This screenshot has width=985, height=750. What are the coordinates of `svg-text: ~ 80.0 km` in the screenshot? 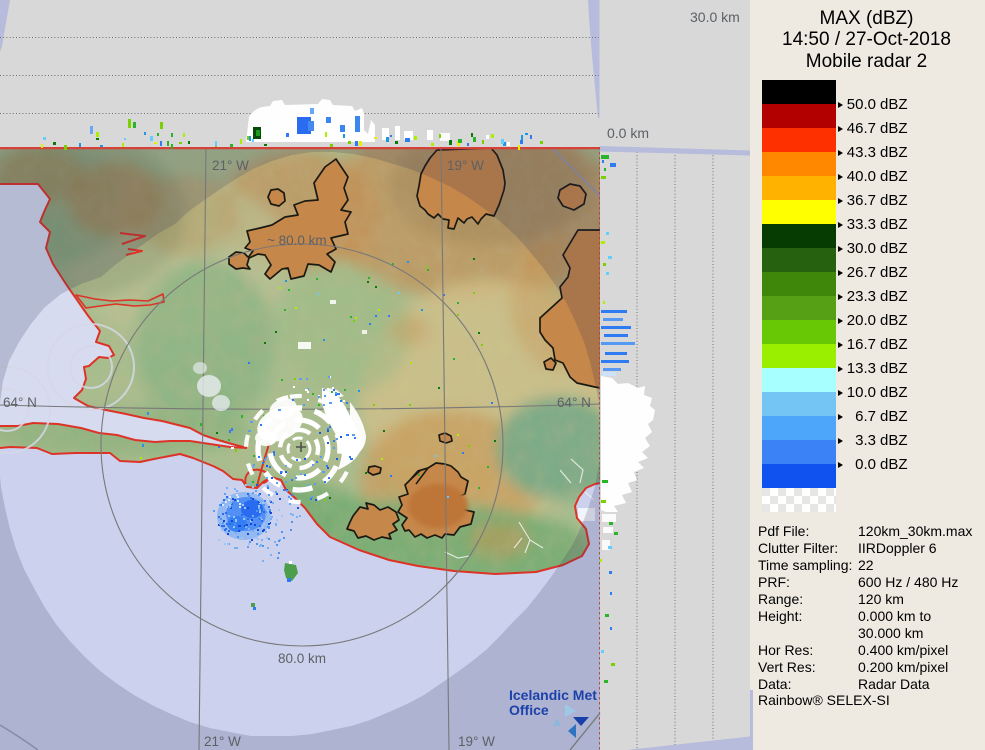 It's located at (297, 240).